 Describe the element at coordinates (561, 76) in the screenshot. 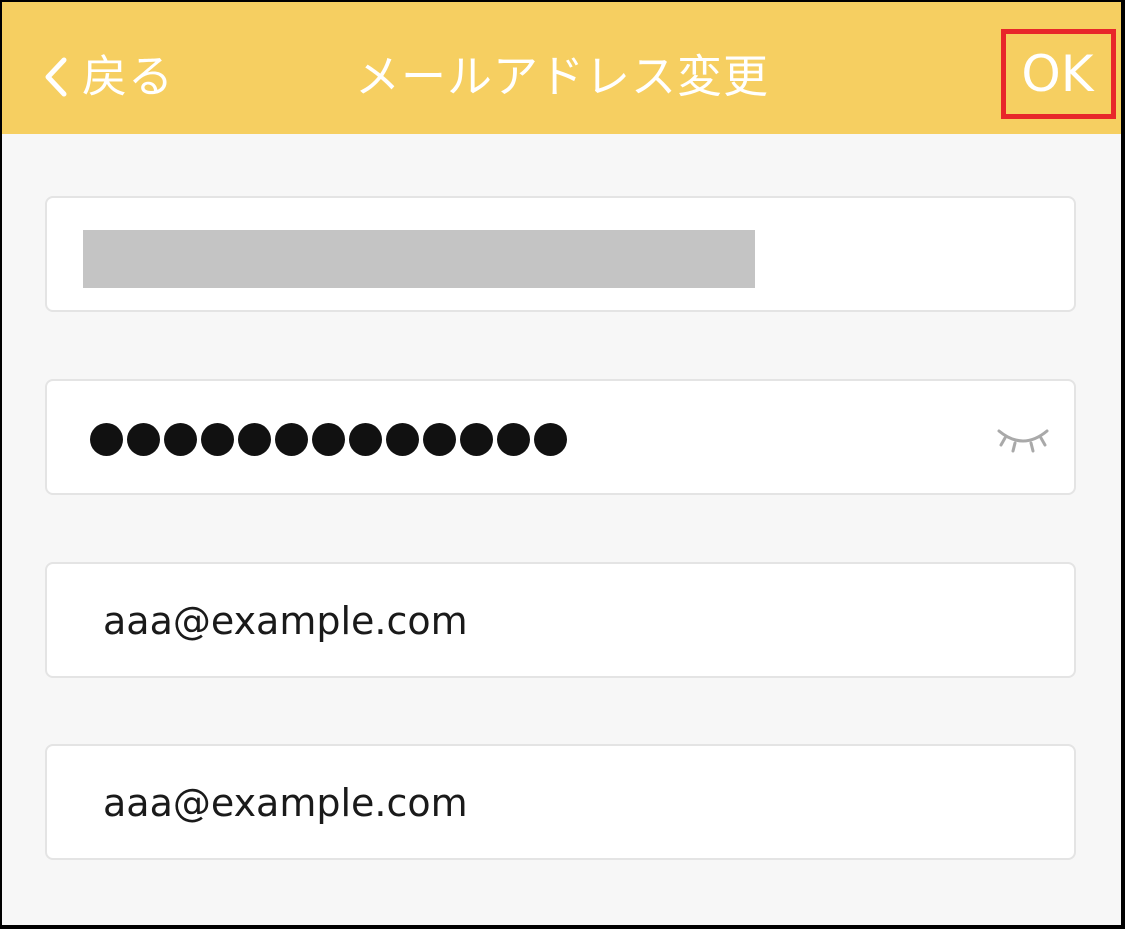

I see `page-title: メールアドレス変更` at that location.